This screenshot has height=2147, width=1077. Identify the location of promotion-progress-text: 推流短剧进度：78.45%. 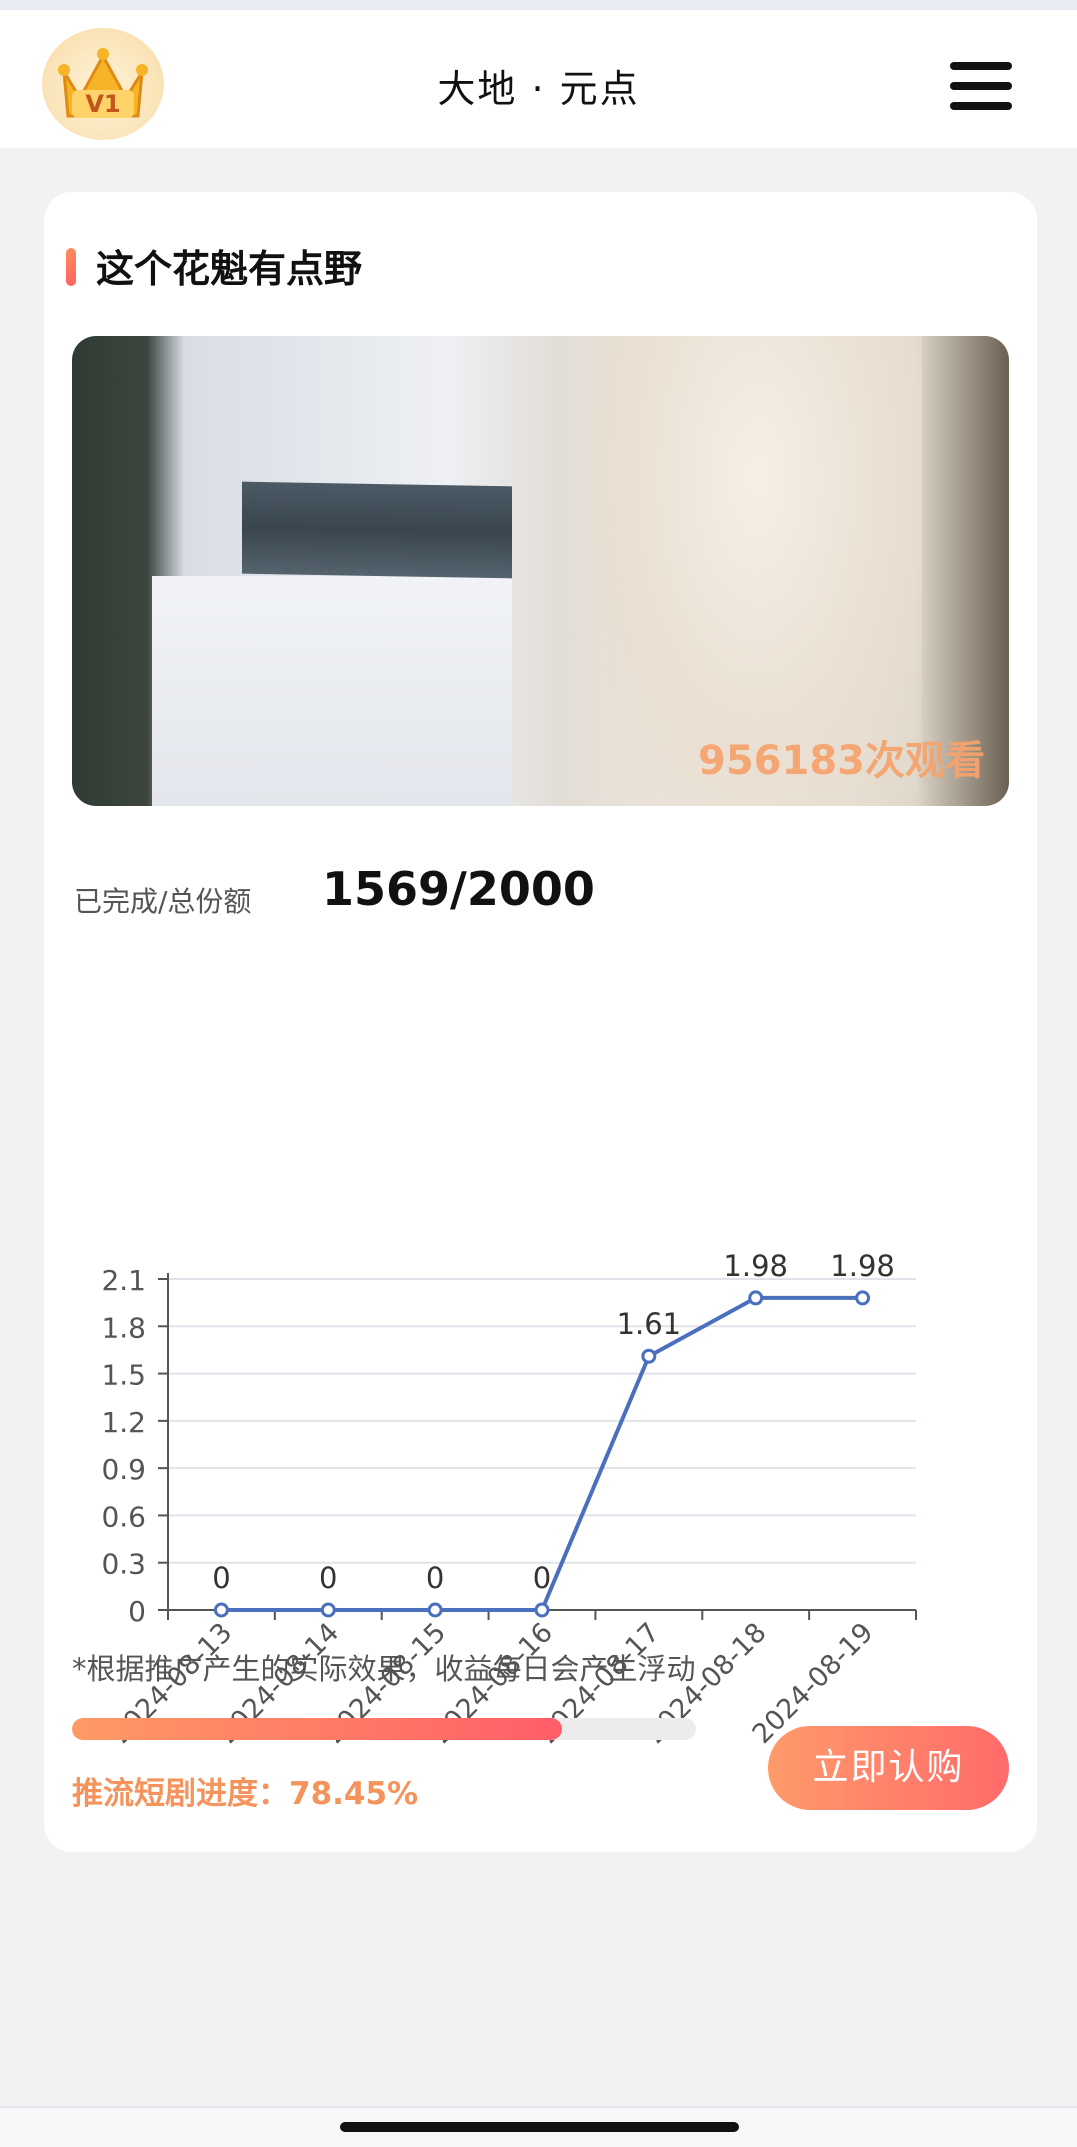
(245, 1794).